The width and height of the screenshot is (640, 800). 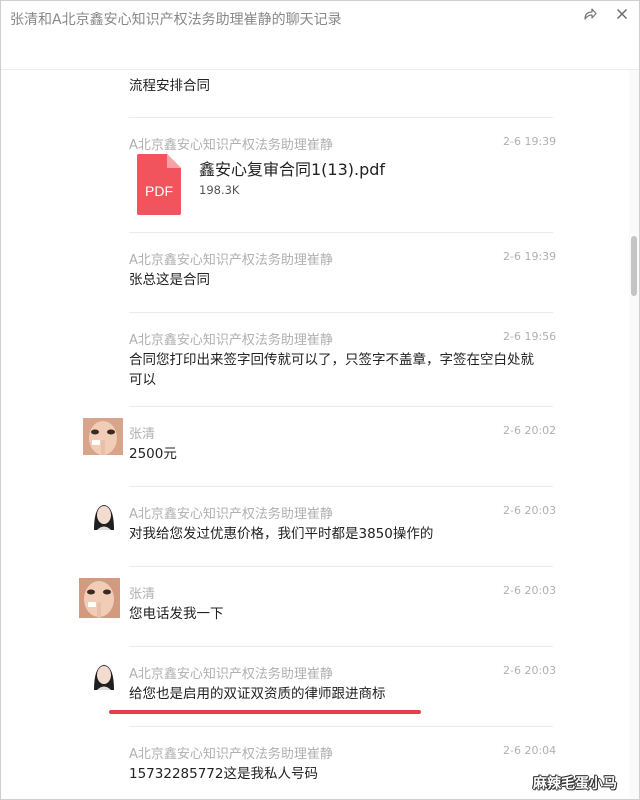 What do you see at coordinates (223, 774) in the screenshot?
I see `message-text: 15732285772这是我私人号码` at bounding box center [223, 774].